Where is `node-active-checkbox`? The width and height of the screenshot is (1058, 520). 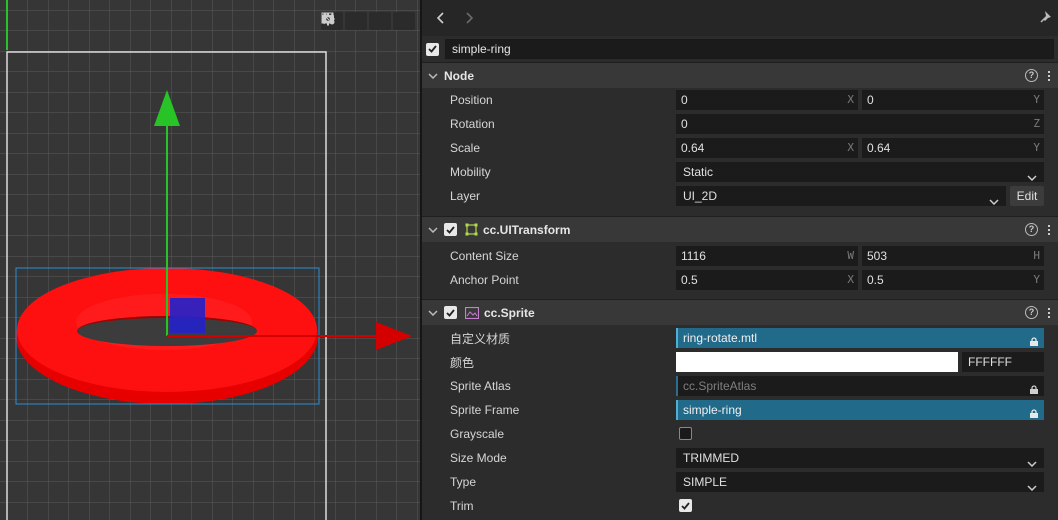 node-active-checkbox is located at coordinates (432, 49).